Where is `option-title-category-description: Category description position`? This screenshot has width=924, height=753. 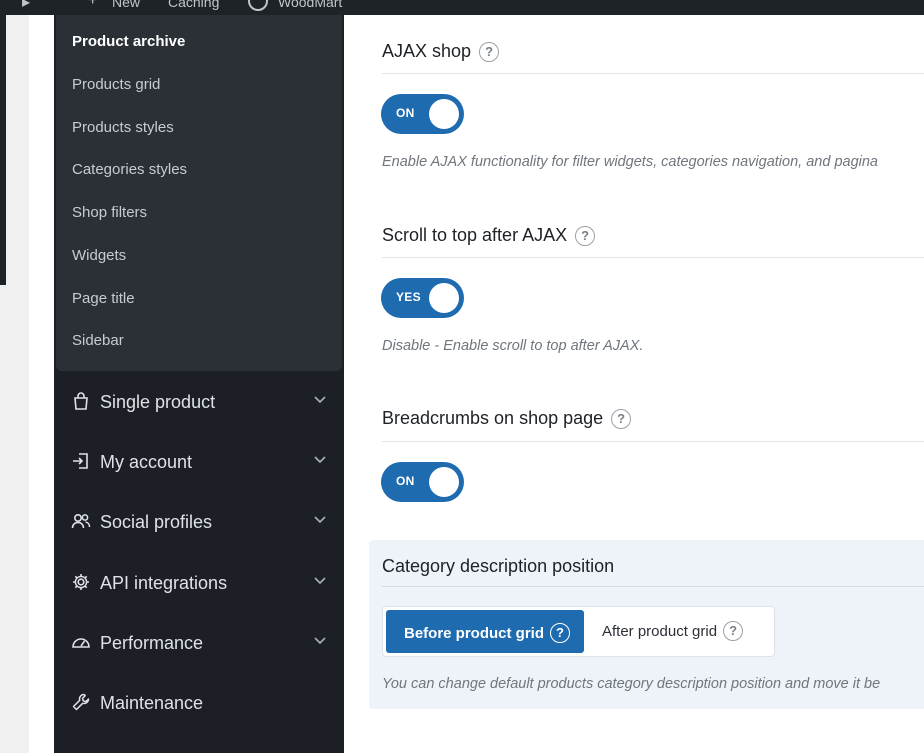
option-title-category-description: Category description position is located at coordinates (498, 566).